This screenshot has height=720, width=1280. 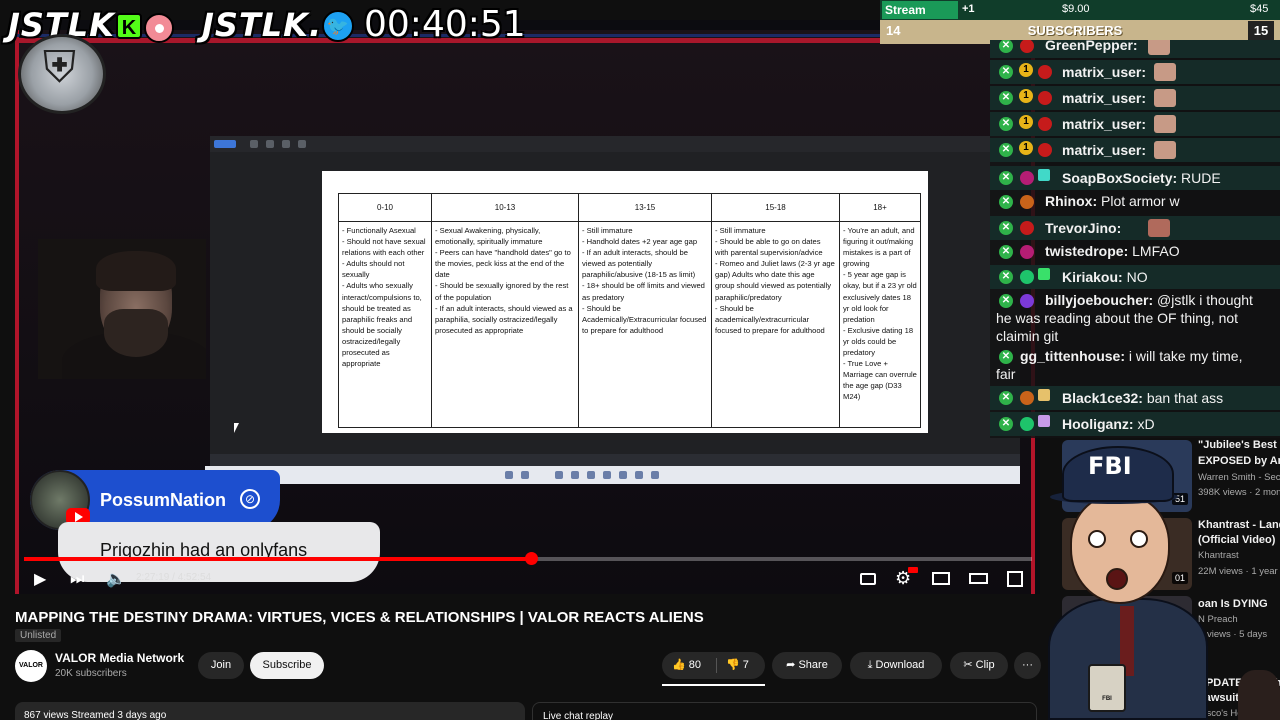 I want to click on chat-username: SoapBoxSociety: RUDE, so click(x=1141, y=178).